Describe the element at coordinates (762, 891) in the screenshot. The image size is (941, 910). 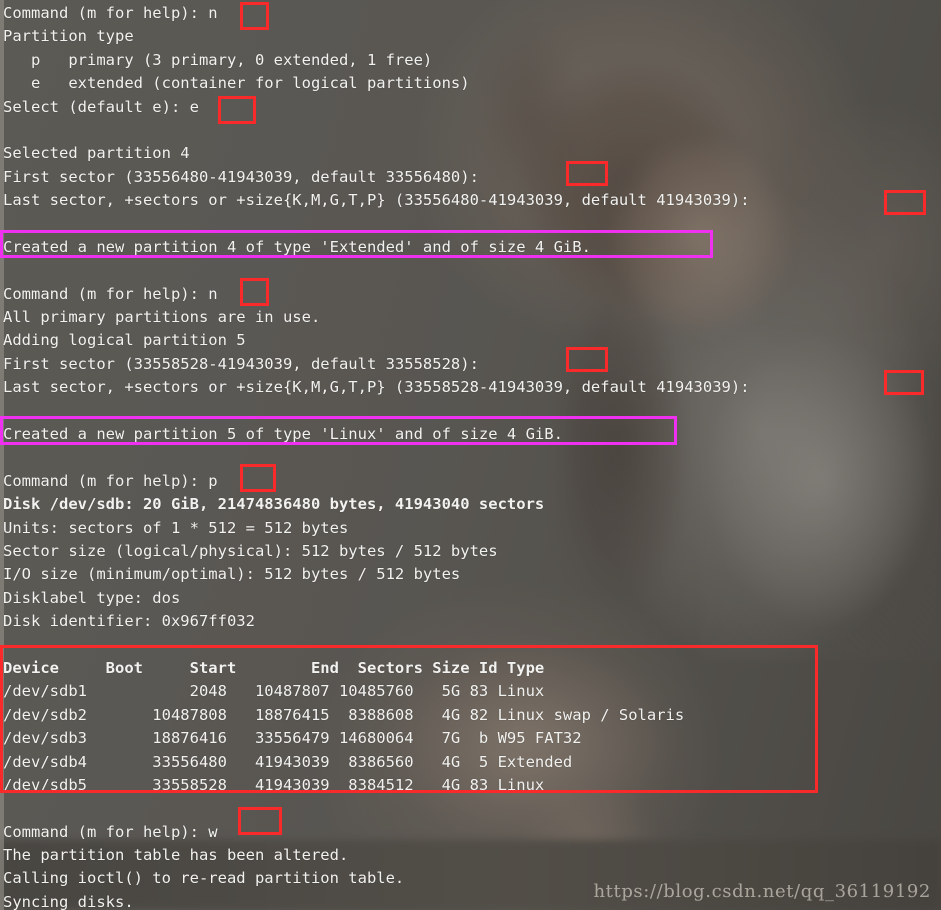
I see `watermark-url: https://blog.csdn.net/qq_36119192` at that location.